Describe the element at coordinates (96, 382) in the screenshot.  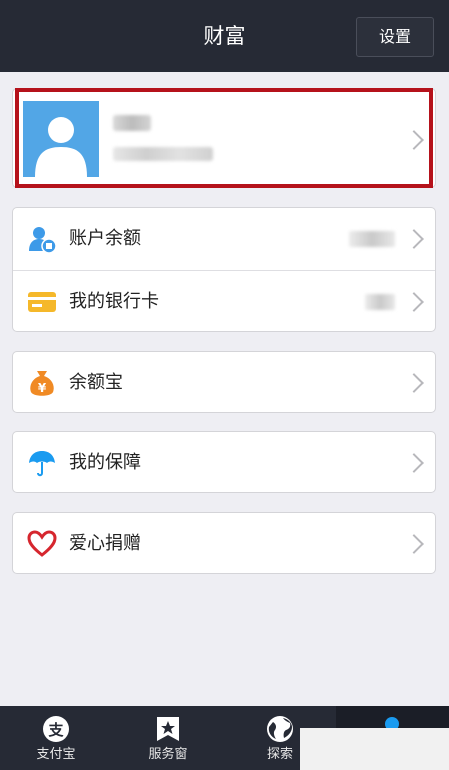
I see `menu-item-label: 余额宝` at that location.